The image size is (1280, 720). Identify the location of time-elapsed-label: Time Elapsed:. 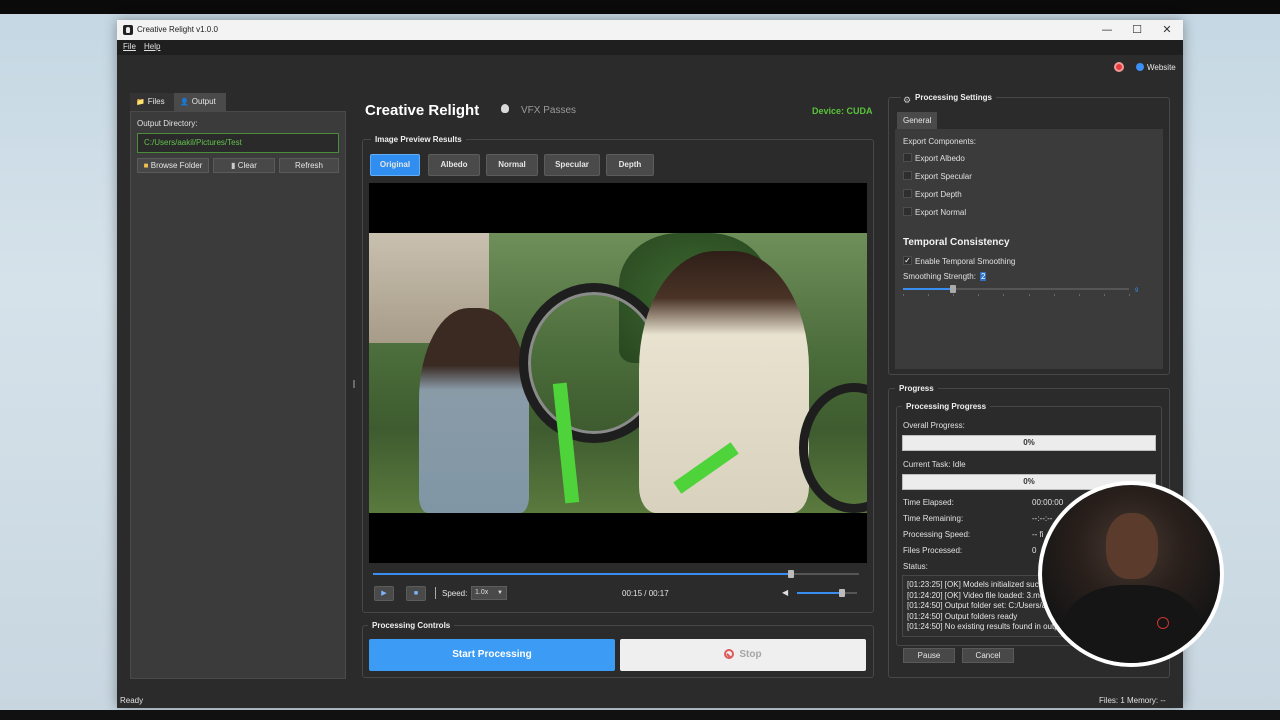
(928, 502).